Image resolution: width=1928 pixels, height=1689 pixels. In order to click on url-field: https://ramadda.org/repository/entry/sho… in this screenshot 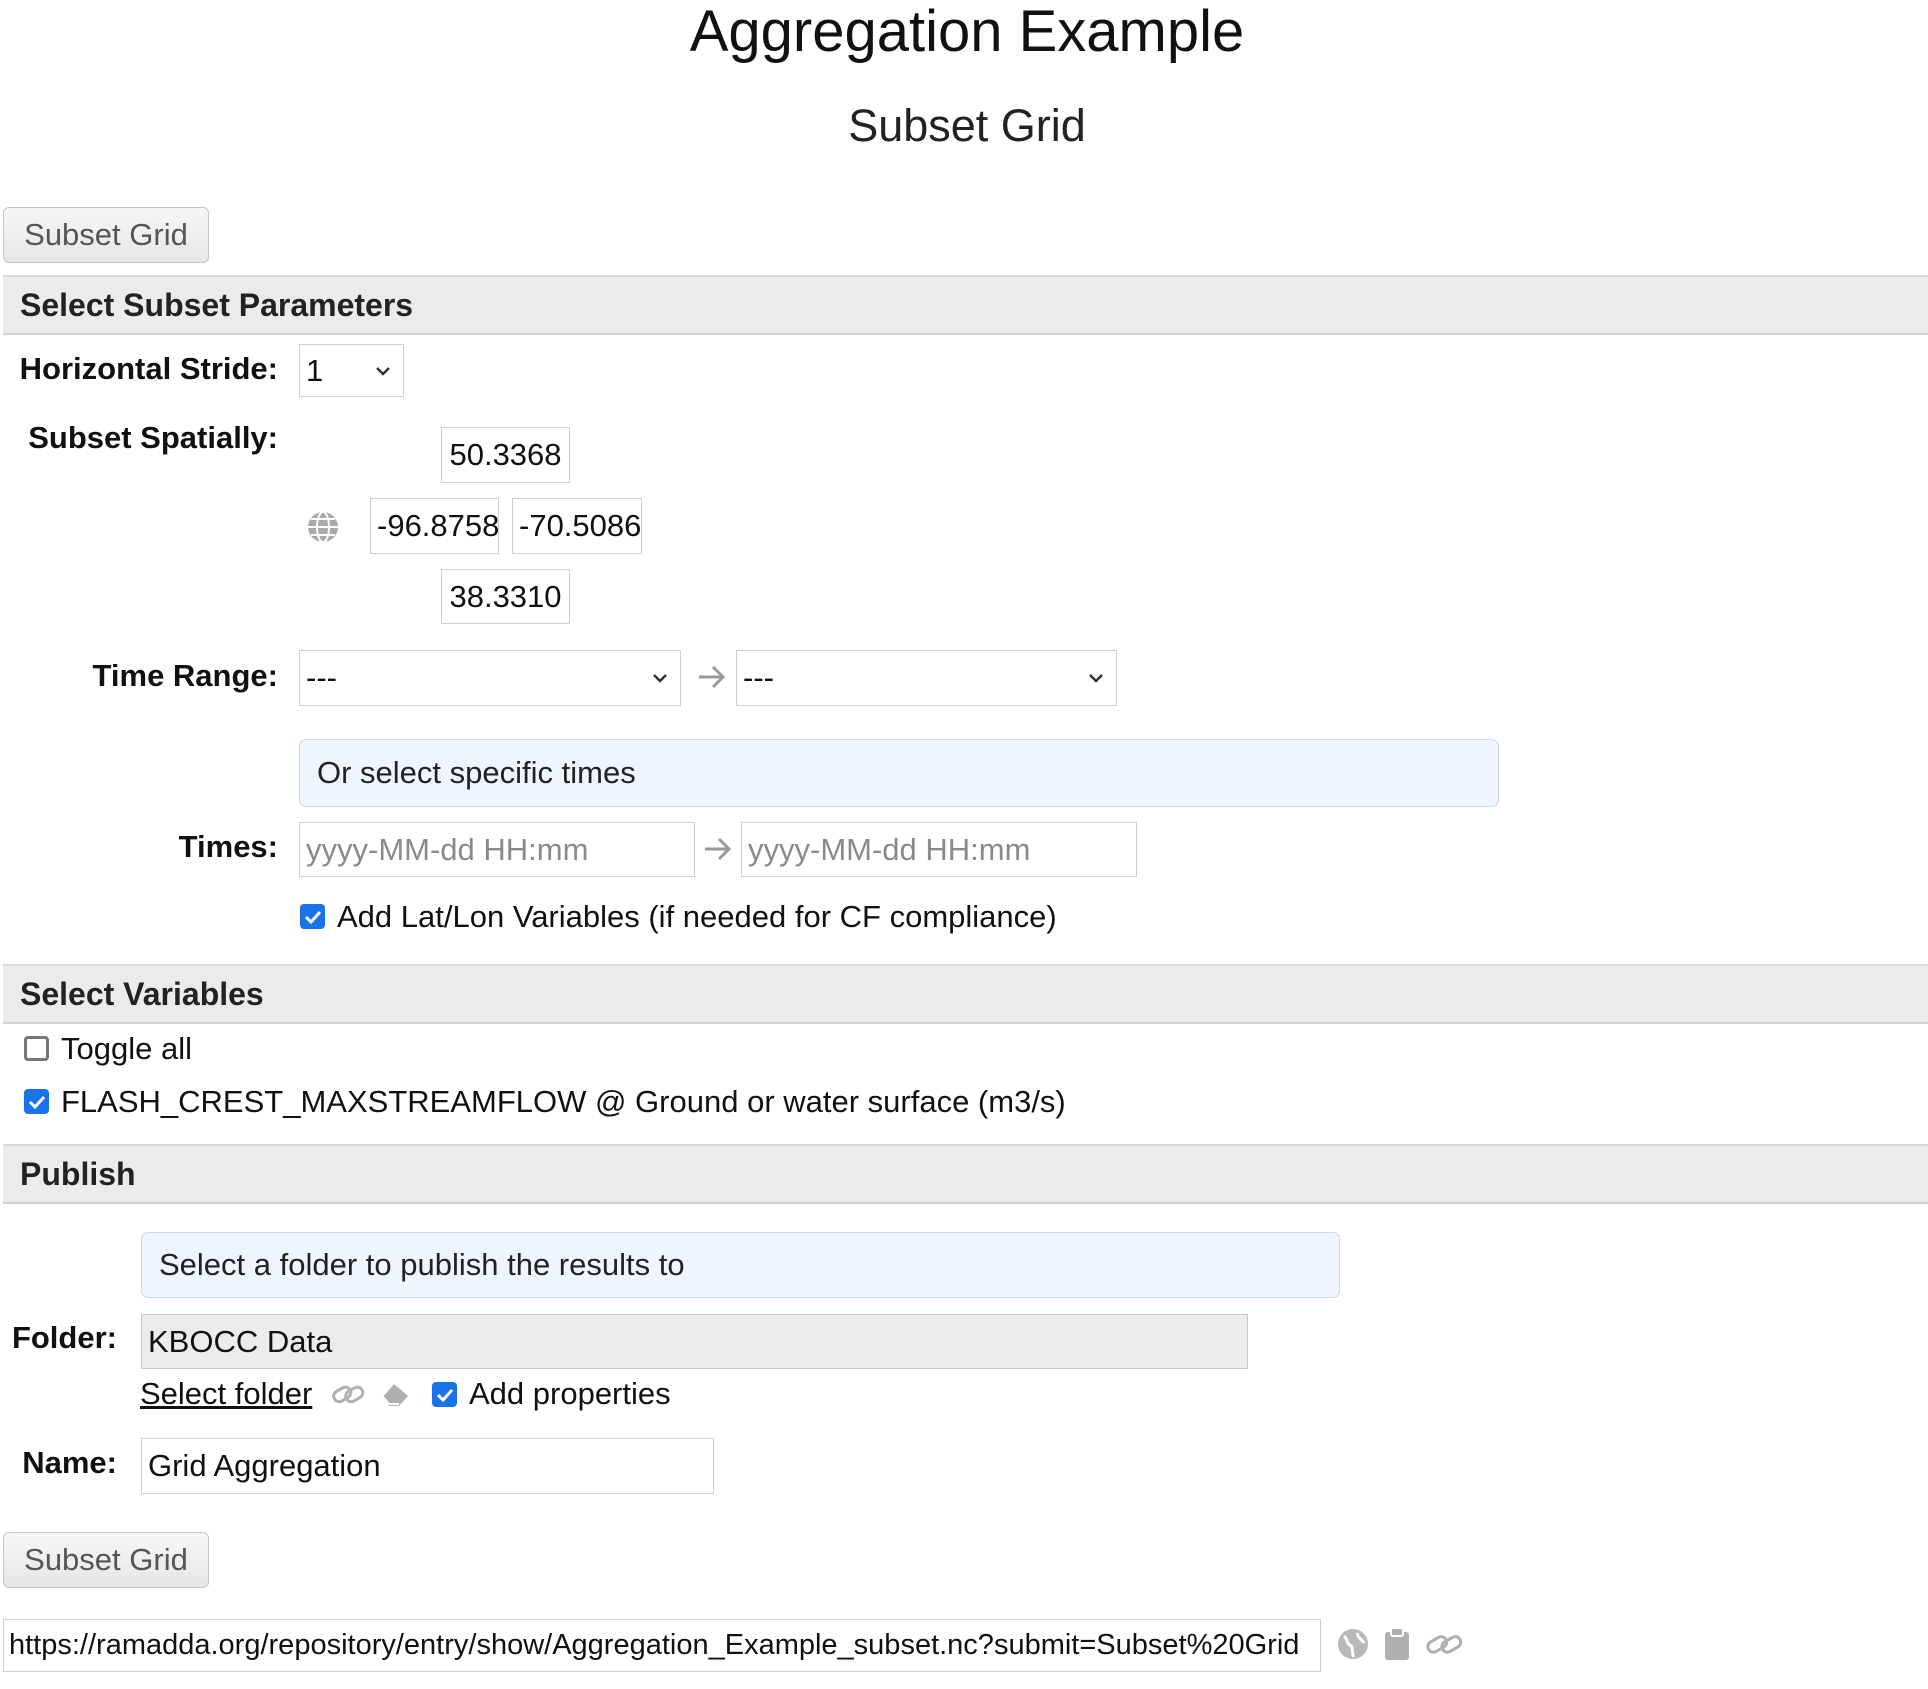, I will do `click(662, 1645)`.